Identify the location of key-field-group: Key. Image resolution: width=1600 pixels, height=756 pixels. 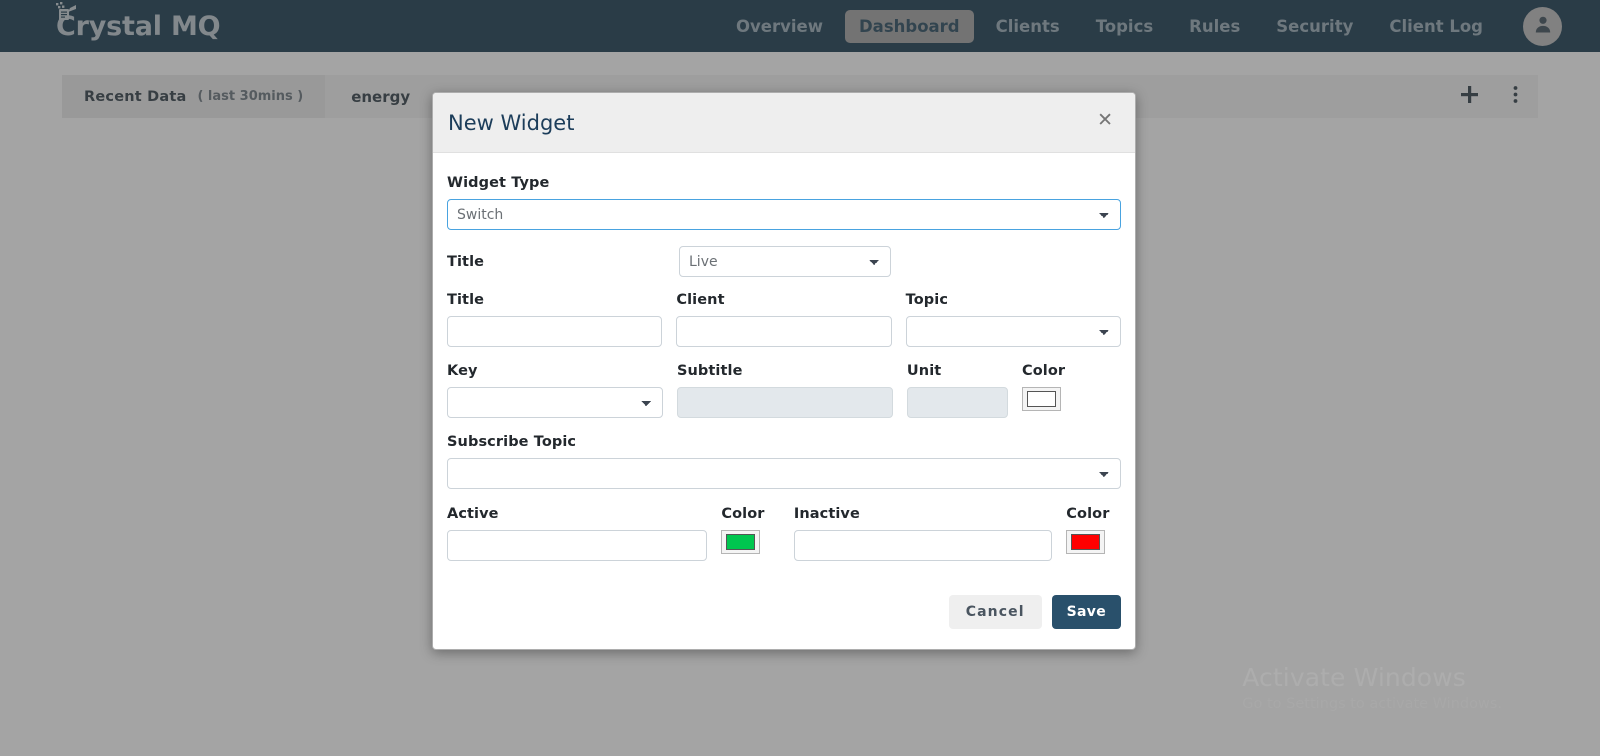
(555, 390).